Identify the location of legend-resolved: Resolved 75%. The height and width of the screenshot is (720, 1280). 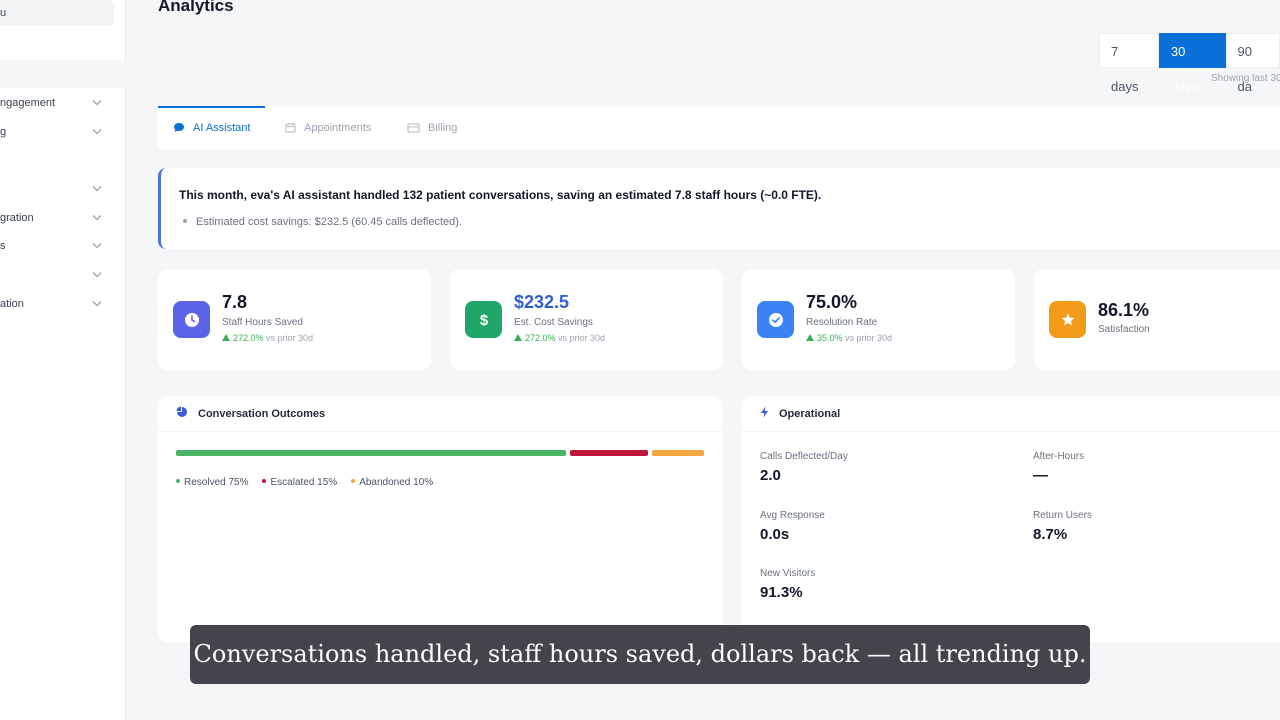
(212, 482).